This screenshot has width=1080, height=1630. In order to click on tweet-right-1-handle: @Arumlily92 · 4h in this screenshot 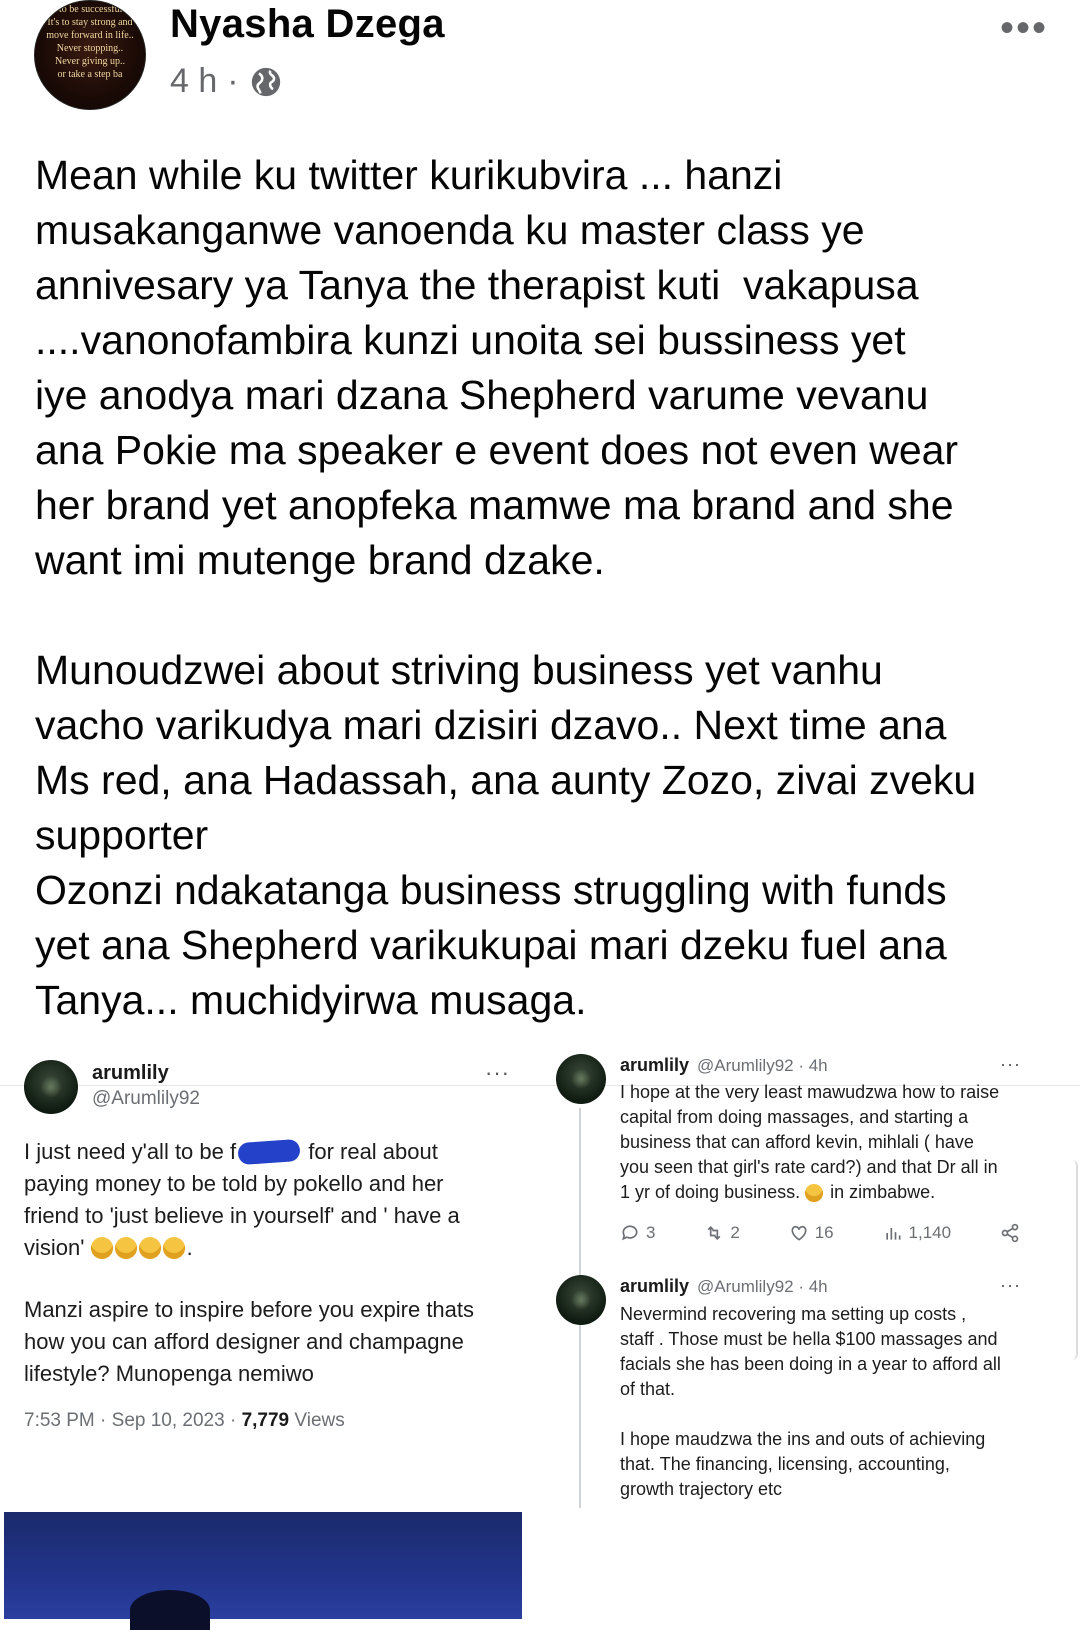, I will do `click(762, 1065)`.